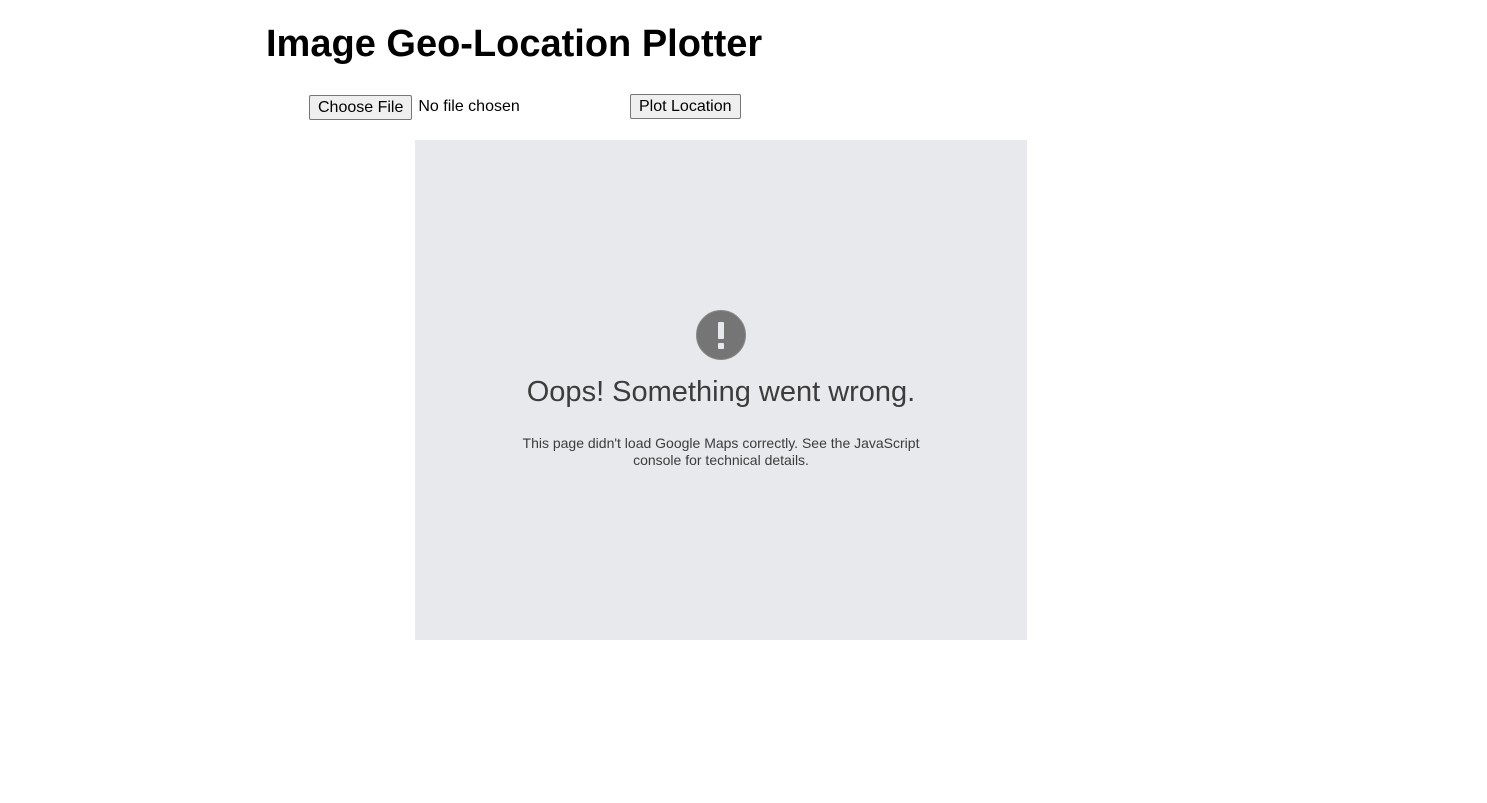  I want to click on file-status-text: No file chosen, so click(469, 106).